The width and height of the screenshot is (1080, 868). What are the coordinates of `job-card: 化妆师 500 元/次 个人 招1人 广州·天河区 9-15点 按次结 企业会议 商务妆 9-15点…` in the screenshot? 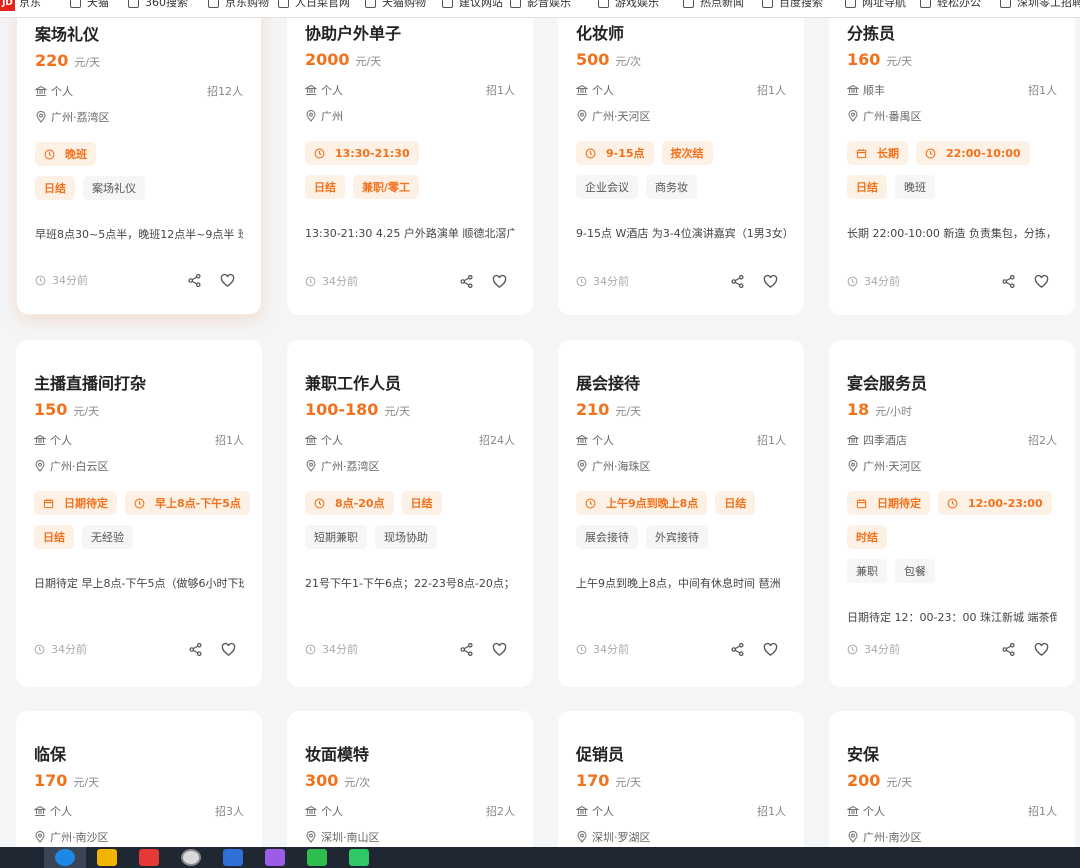 It's located at (681, 157).